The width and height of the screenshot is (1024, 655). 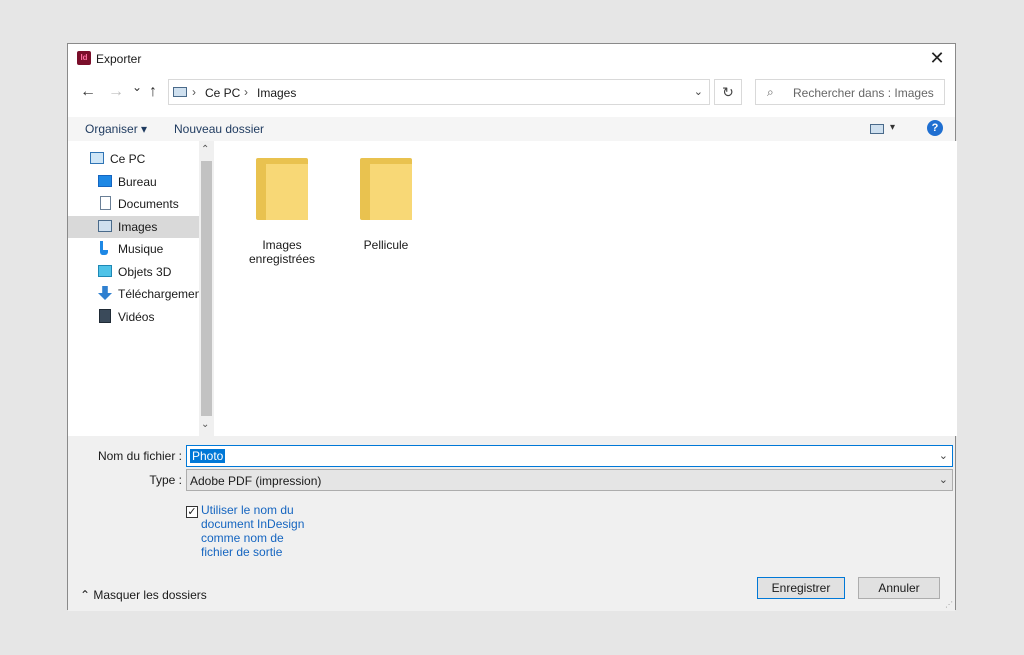 I want to click on sidebar-item-objets-3d: Objets 3D, so click(x=133, y=272).